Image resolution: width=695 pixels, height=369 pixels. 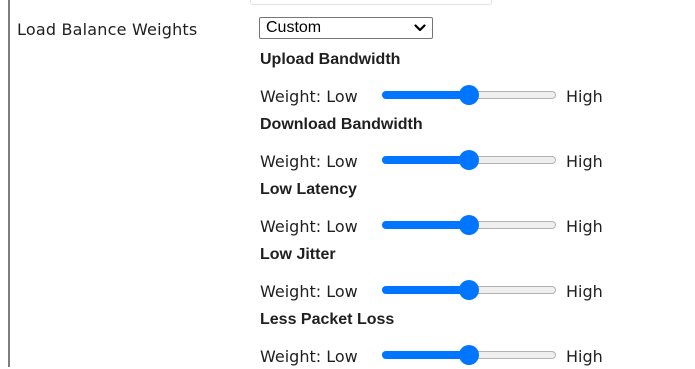 I want to click on metric-heading-upload-bandwidth: Upload Bandwidth, so click(x=330, y=59).